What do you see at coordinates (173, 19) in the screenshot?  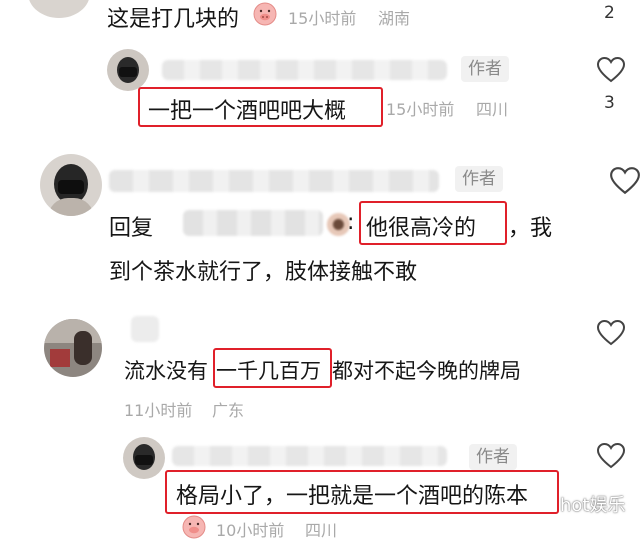 I see `comment-text: 这是打几块的` at bounding box center [173, 19].